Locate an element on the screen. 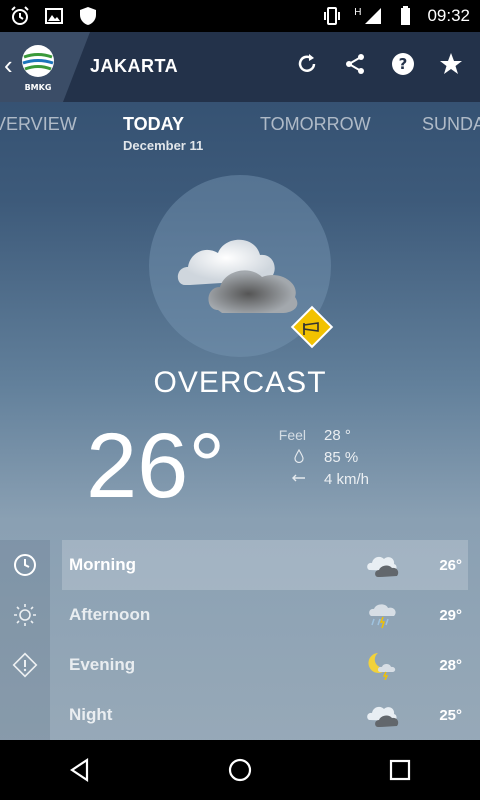 This screenshot has height=800, width=480. bmkg-logo: BMKG is located at coordinates (38, 67).